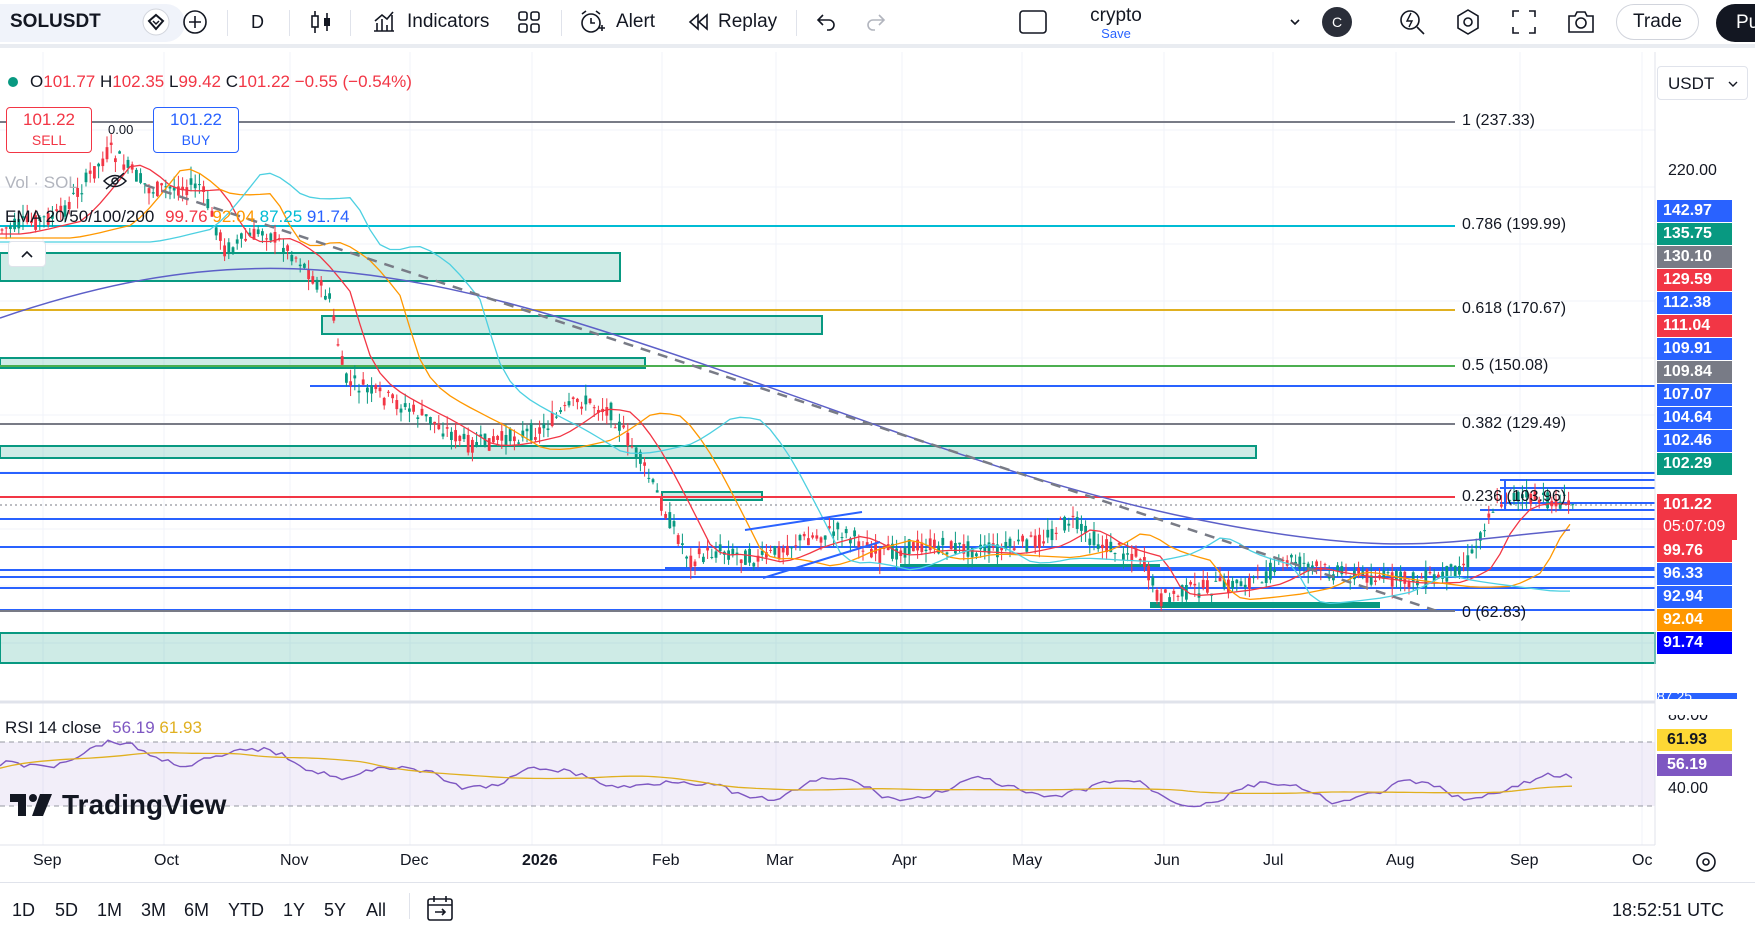  Describe the element at coordinates (1524, 22) in the screenshot. I see `fullscreen-icon` at that location.